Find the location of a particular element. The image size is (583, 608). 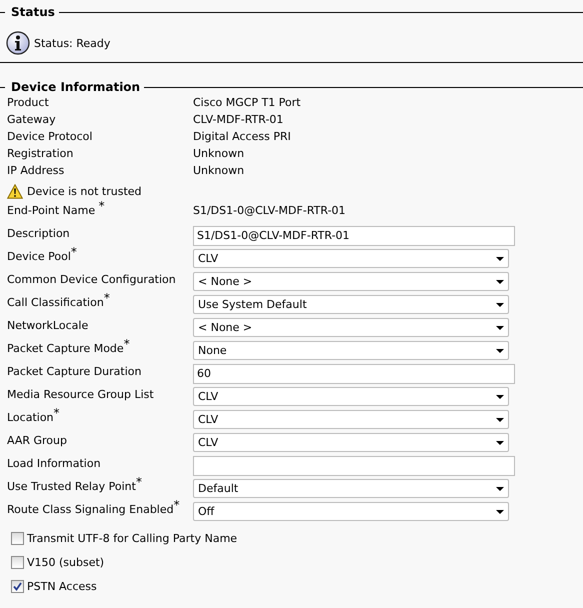

field-value: S1/DS1-0@CLV-MDF-RTR-01 is located at coordinates (269, 210).